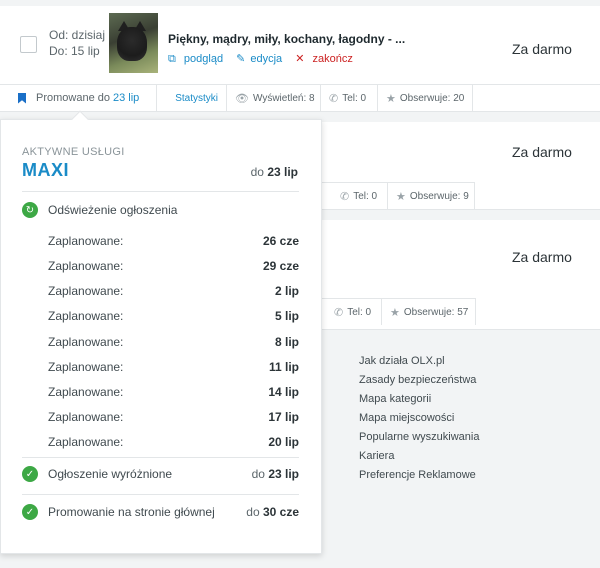 This screenshot has height=568, width=600. Describe the element at coordinates (173, 291) in the screenshot. I see `schedule-row: Zaplanowane: 2 lip` at that location.